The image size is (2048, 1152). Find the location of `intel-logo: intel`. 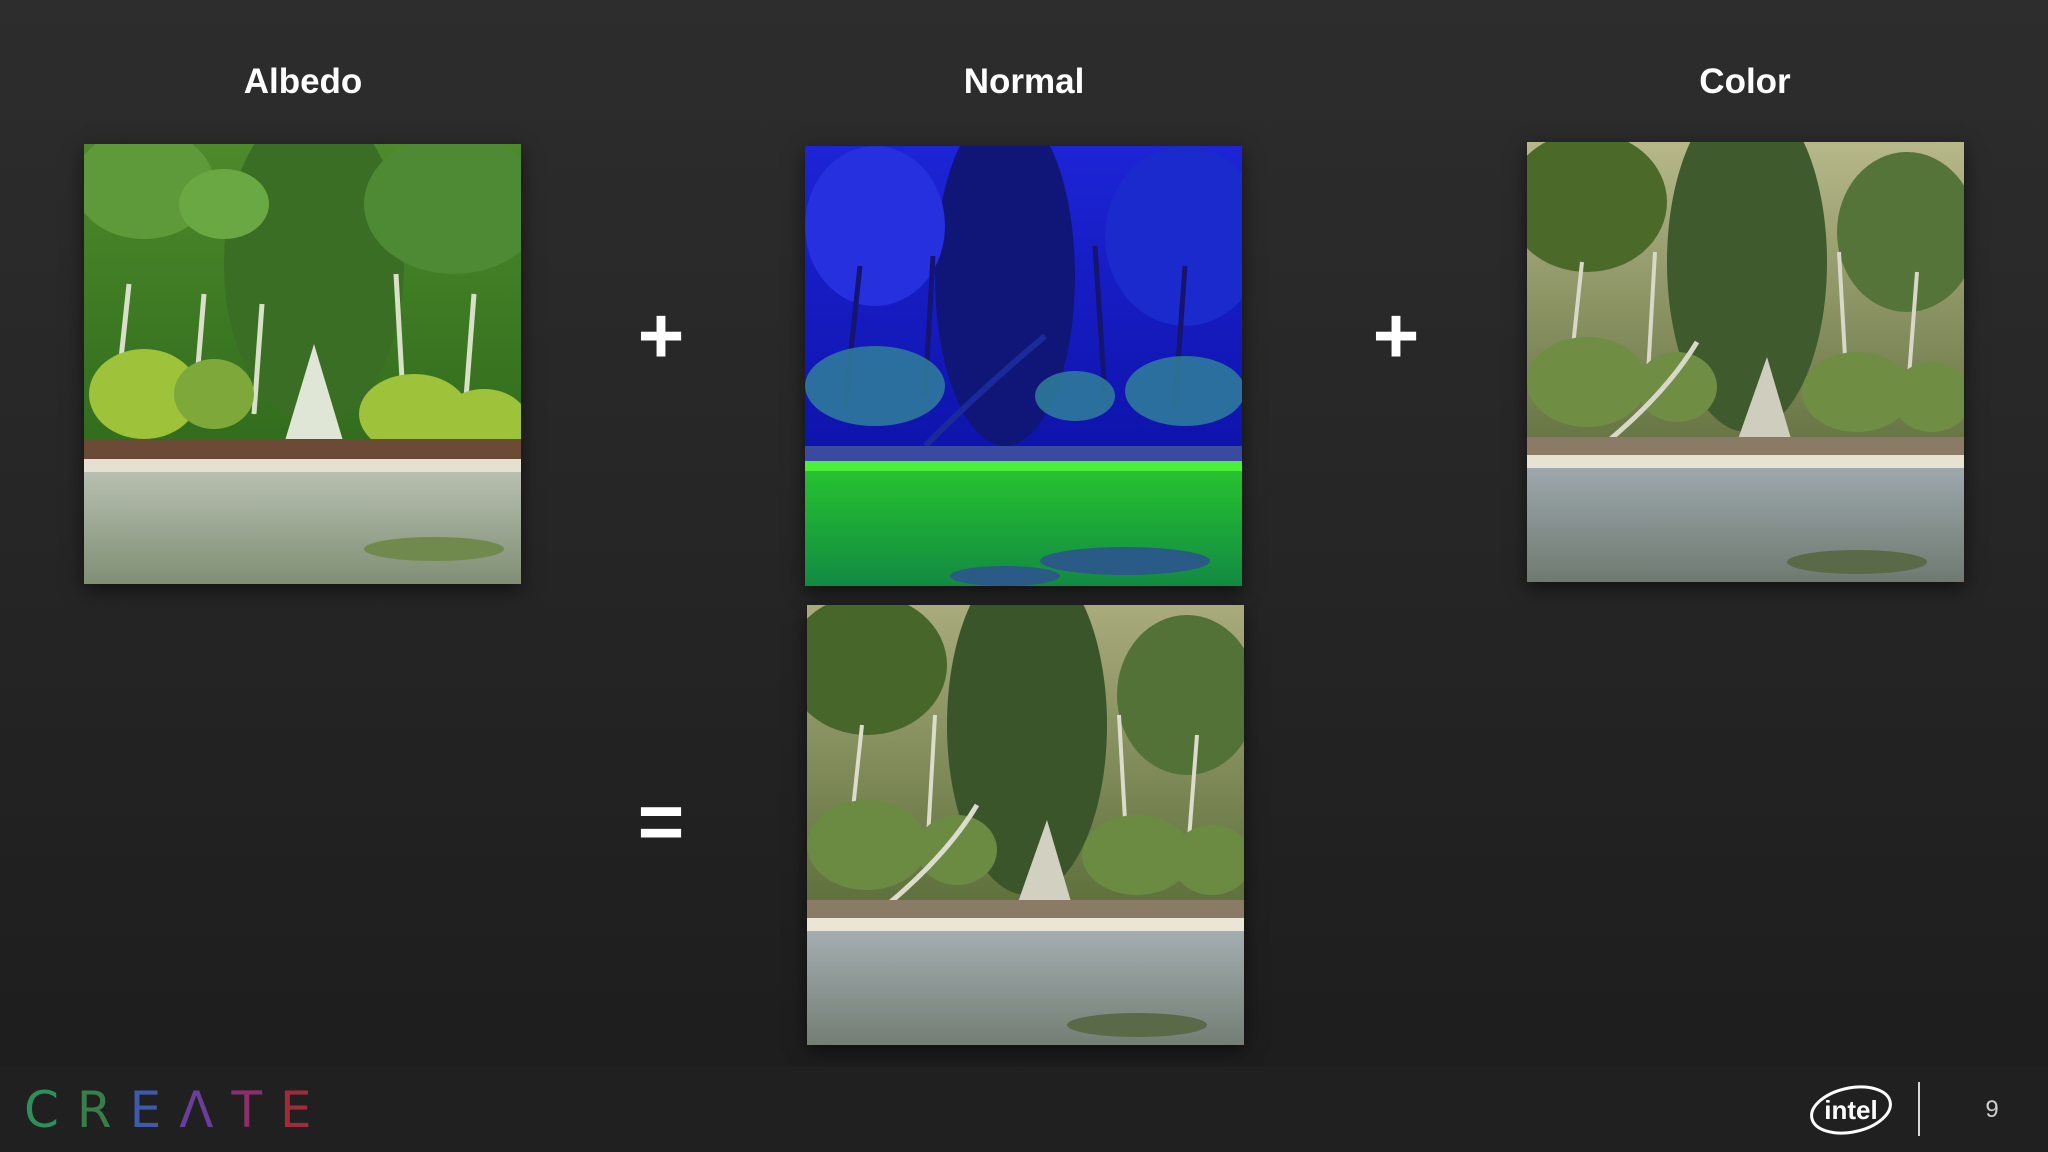

intel-logo: intel is located at coordinates (1851, 1110).